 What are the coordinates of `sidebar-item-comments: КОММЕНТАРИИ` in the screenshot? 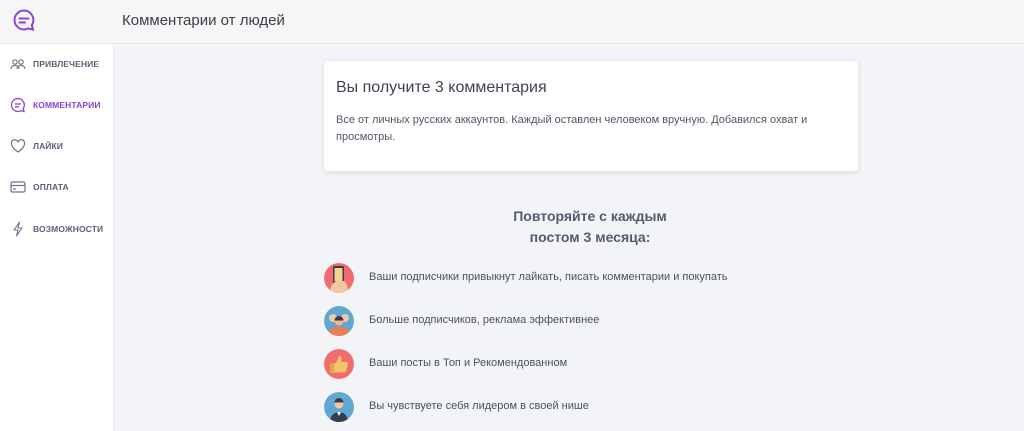 It's located at (57, 105).